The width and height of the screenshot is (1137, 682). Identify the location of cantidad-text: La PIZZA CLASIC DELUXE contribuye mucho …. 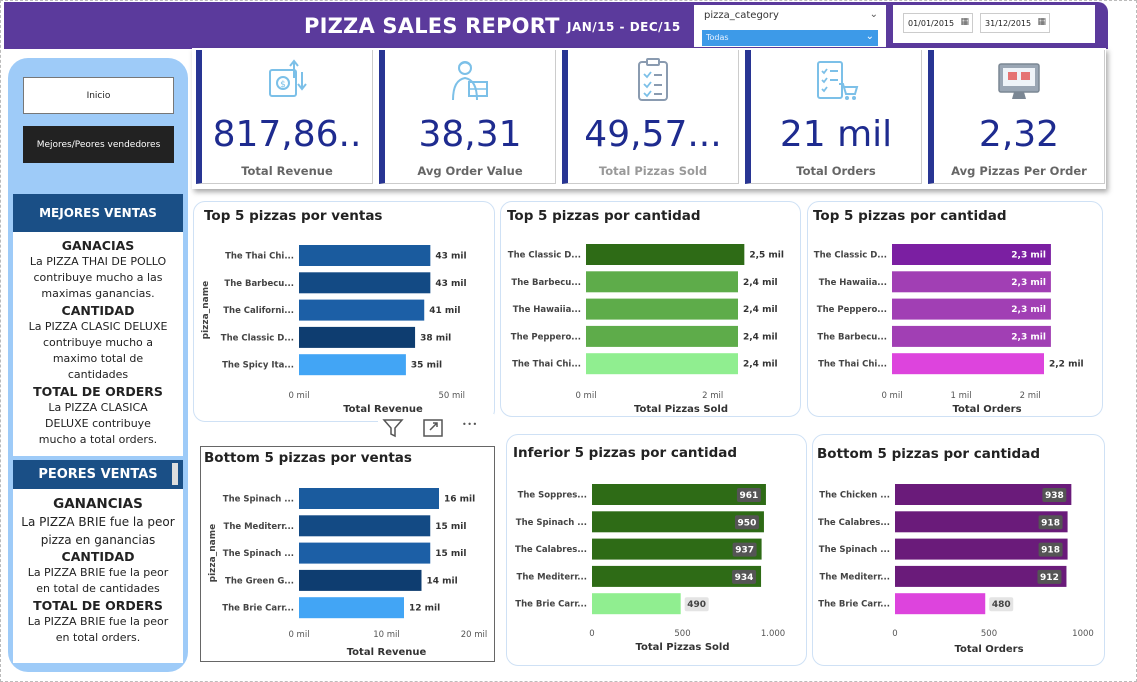
(98, 350).